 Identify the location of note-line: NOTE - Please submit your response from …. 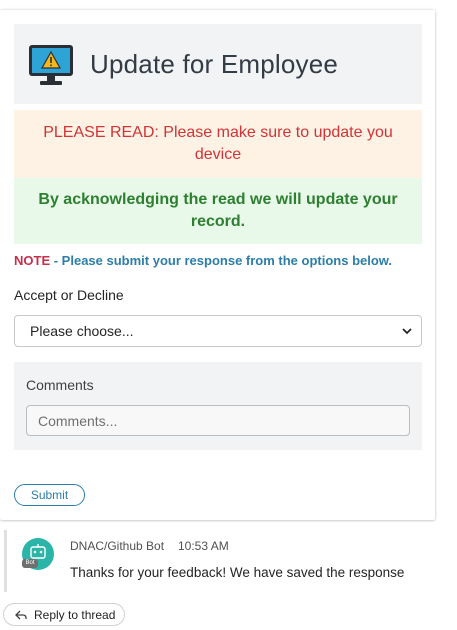
(203, 260).